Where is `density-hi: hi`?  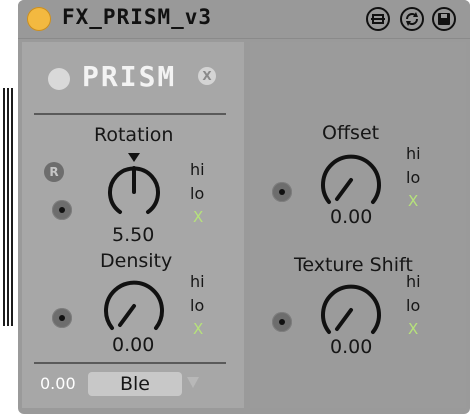 density-hi: hi is located at coordinates (197, 281).